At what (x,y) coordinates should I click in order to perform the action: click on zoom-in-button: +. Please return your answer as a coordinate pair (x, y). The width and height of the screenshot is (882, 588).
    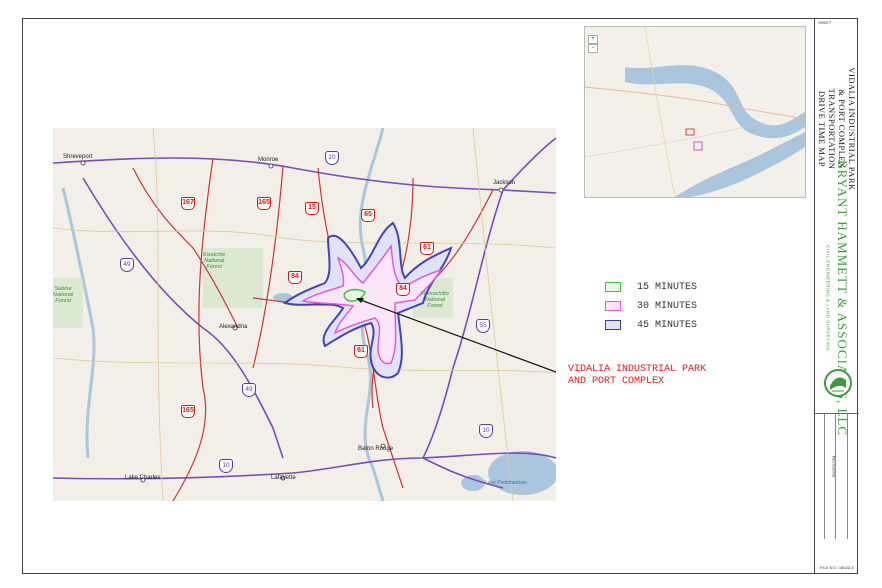
    Looking at the image, I should click on (593, 39).